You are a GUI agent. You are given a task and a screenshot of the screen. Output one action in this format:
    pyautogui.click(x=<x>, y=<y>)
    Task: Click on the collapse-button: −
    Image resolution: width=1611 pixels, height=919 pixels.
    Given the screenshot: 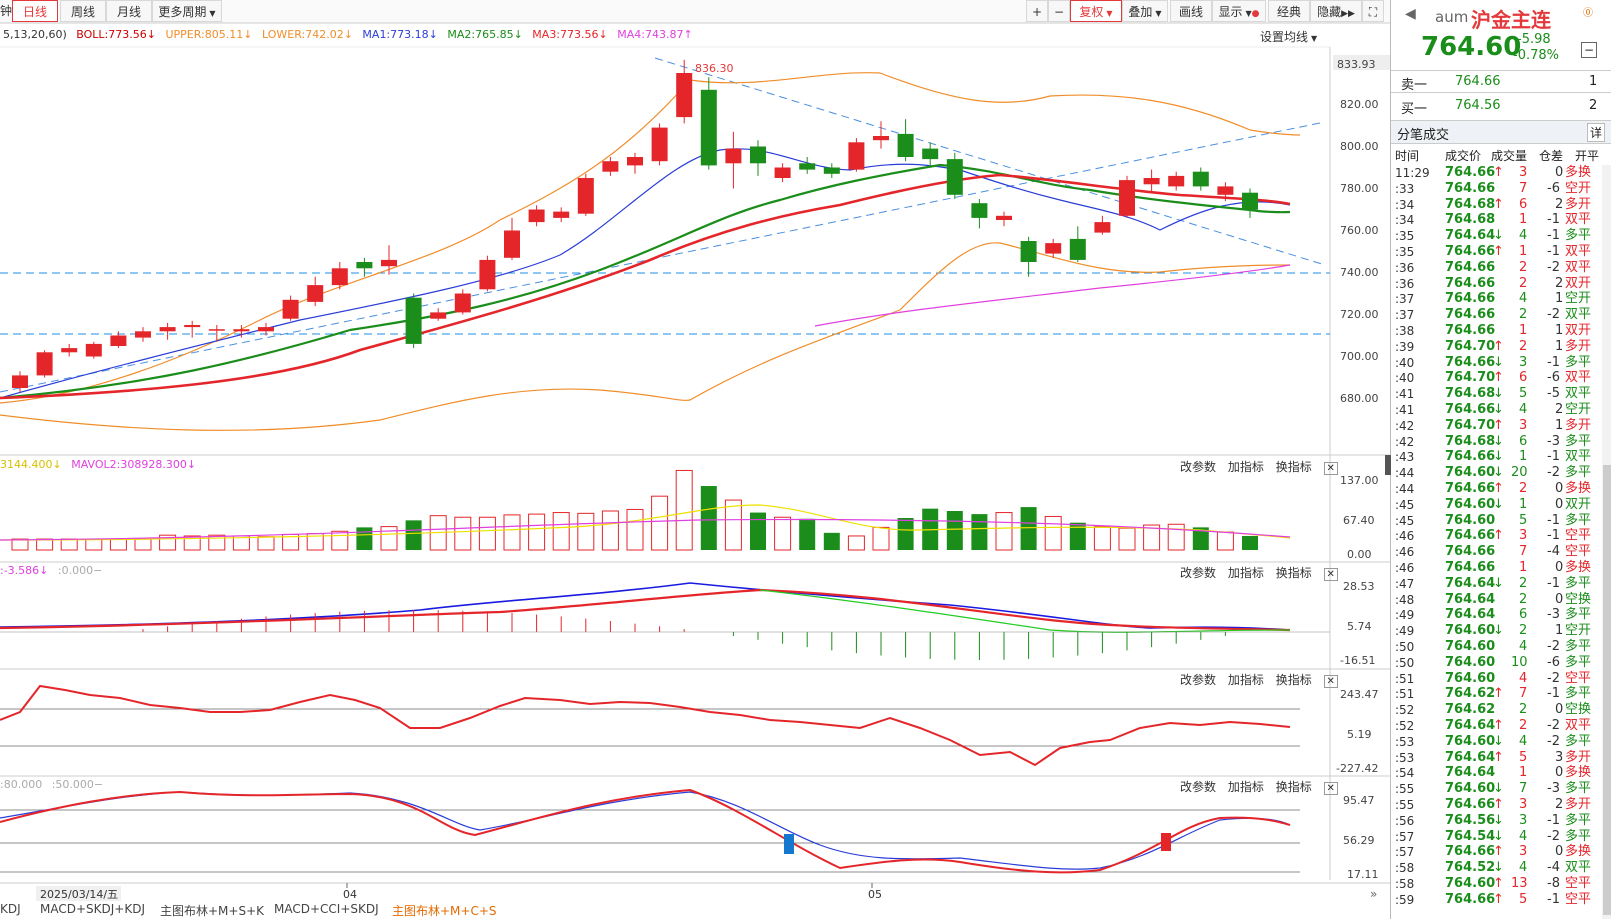 What is the action you would take?
    pyautogui.click(x=1589, y=50)
    